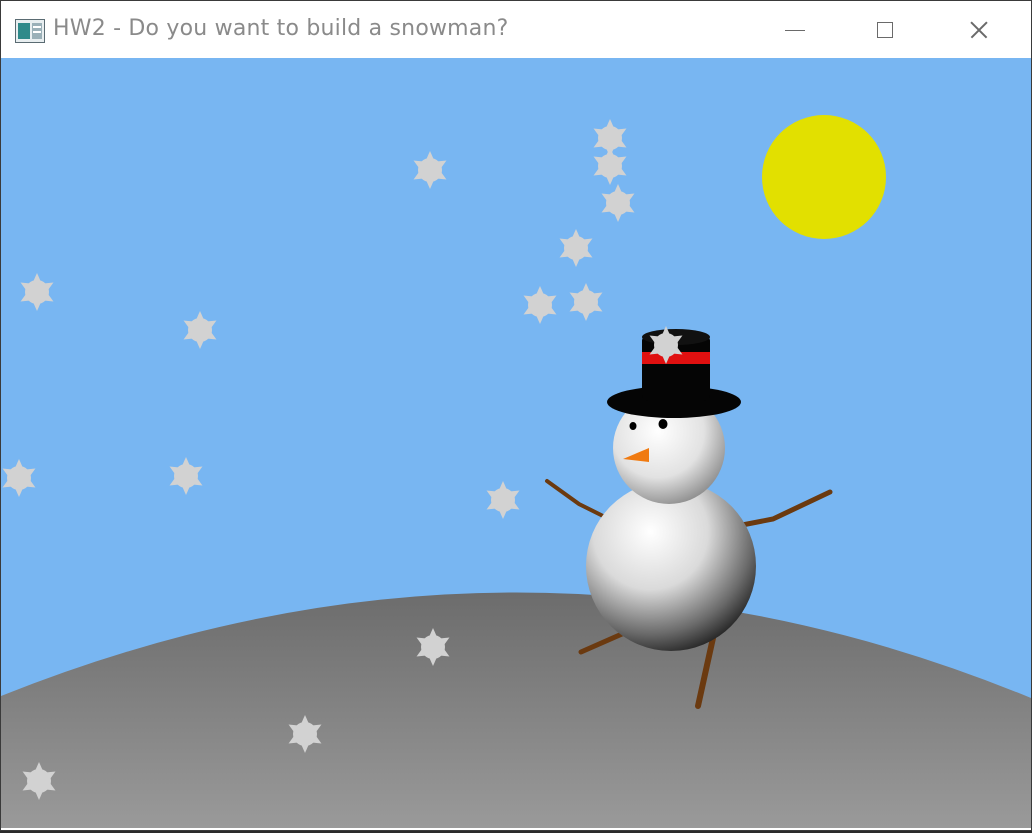  I want to click on maximize-button, so click(885, 30).